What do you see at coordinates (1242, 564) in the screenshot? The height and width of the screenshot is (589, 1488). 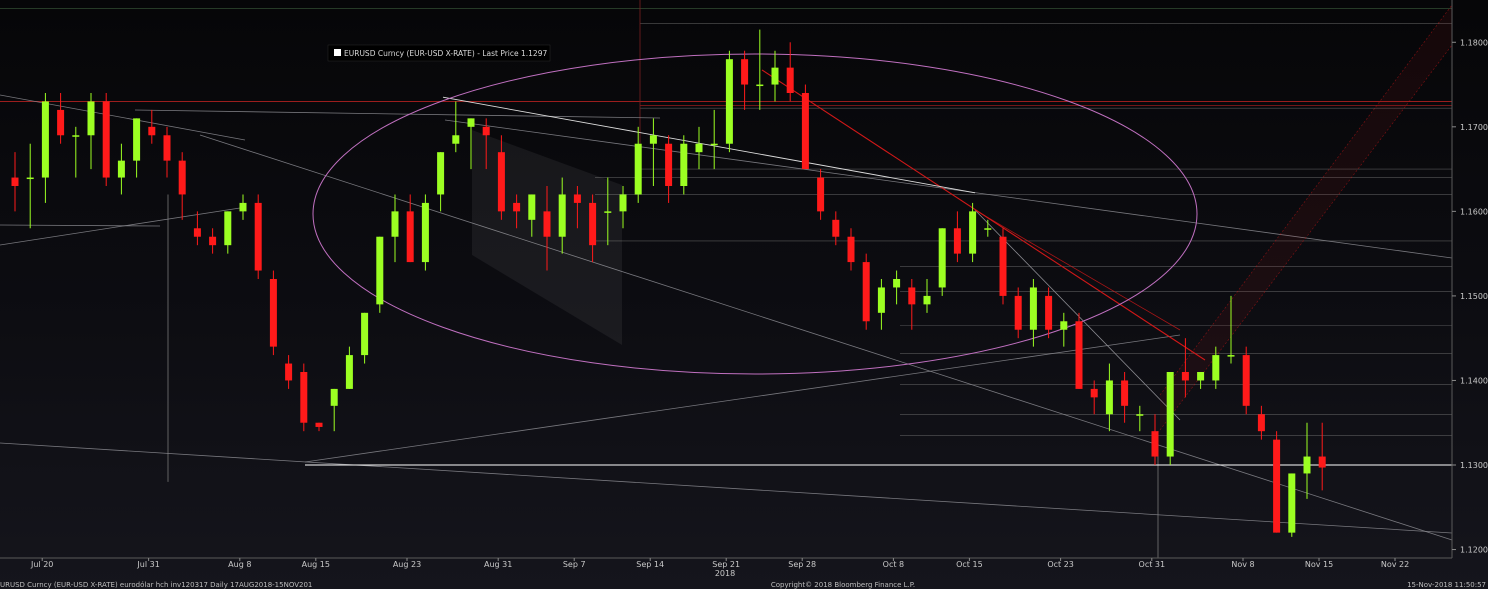 I see `x-tick-label: Nov 8` at bounding box center [1242, 564].